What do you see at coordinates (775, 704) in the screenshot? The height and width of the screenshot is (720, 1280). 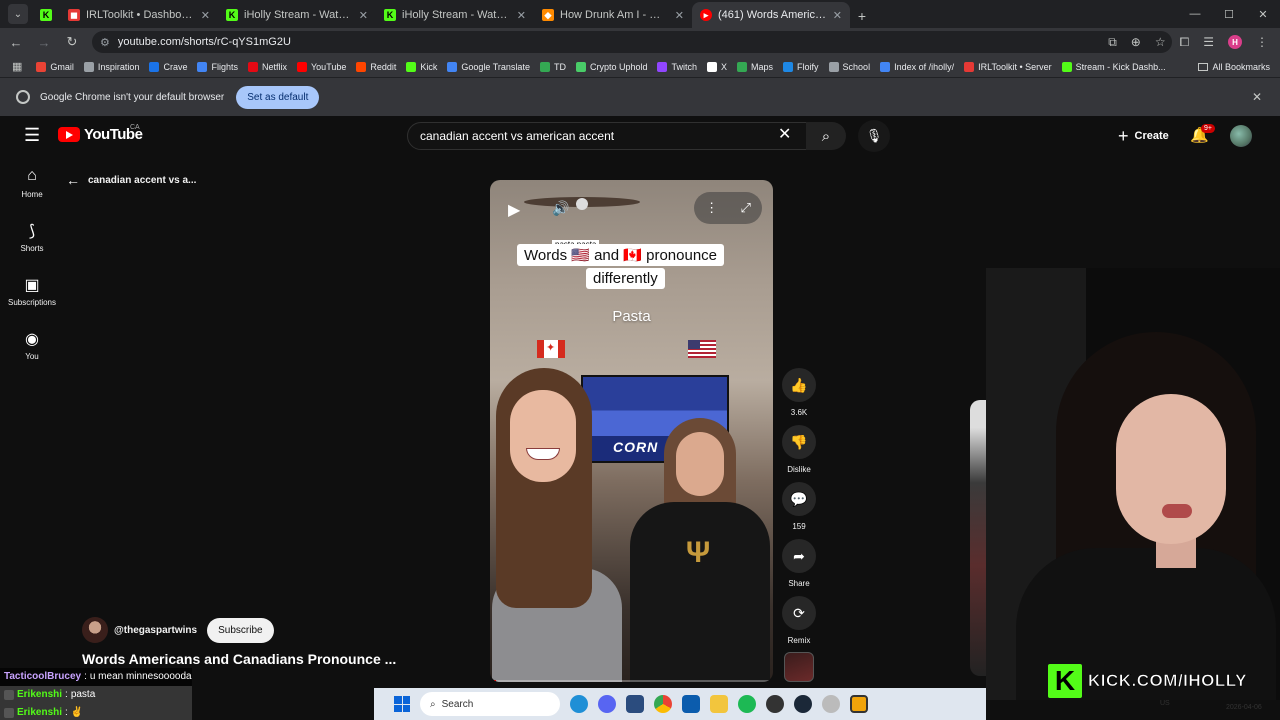 I see `obs-icon` at bounding box center [775, 704].